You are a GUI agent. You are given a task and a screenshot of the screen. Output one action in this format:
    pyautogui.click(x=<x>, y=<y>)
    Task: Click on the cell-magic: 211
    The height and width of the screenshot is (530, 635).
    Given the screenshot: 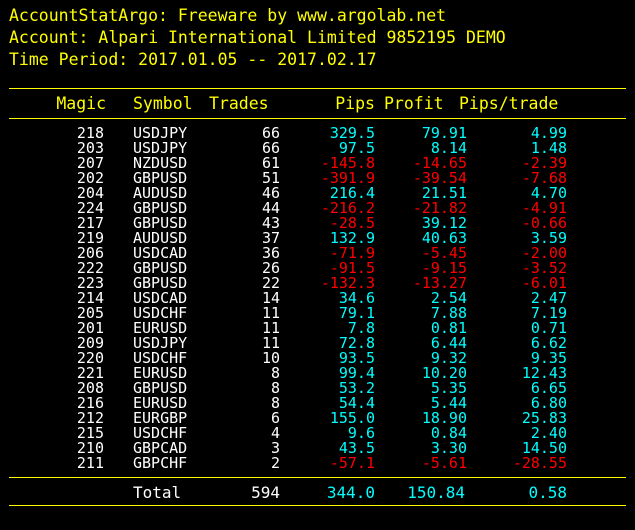 What is the action you would take?
    pyautogui.click(x=90, y=463)
    